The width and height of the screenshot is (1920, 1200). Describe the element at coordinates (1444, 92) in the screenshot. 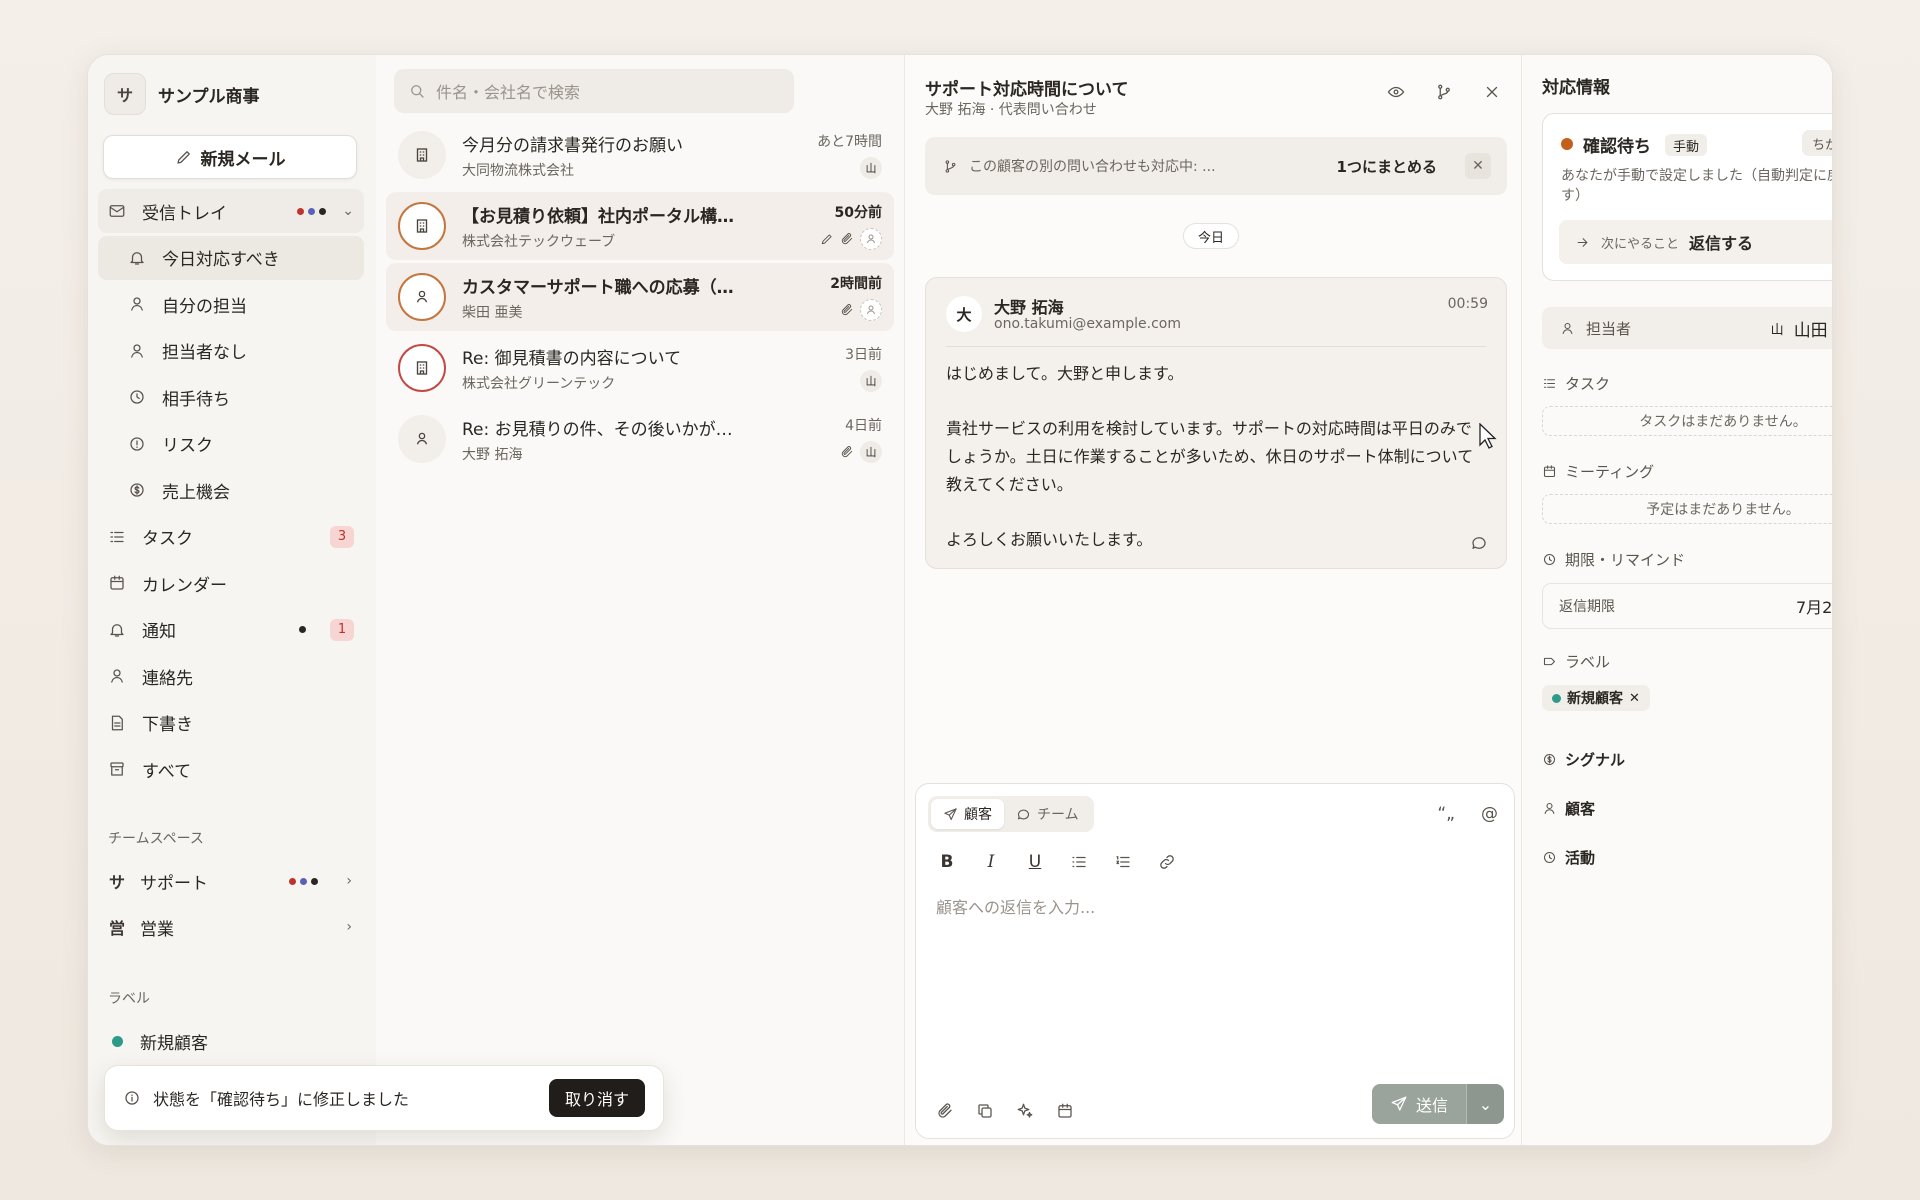

I see `branch-icon` at that location.